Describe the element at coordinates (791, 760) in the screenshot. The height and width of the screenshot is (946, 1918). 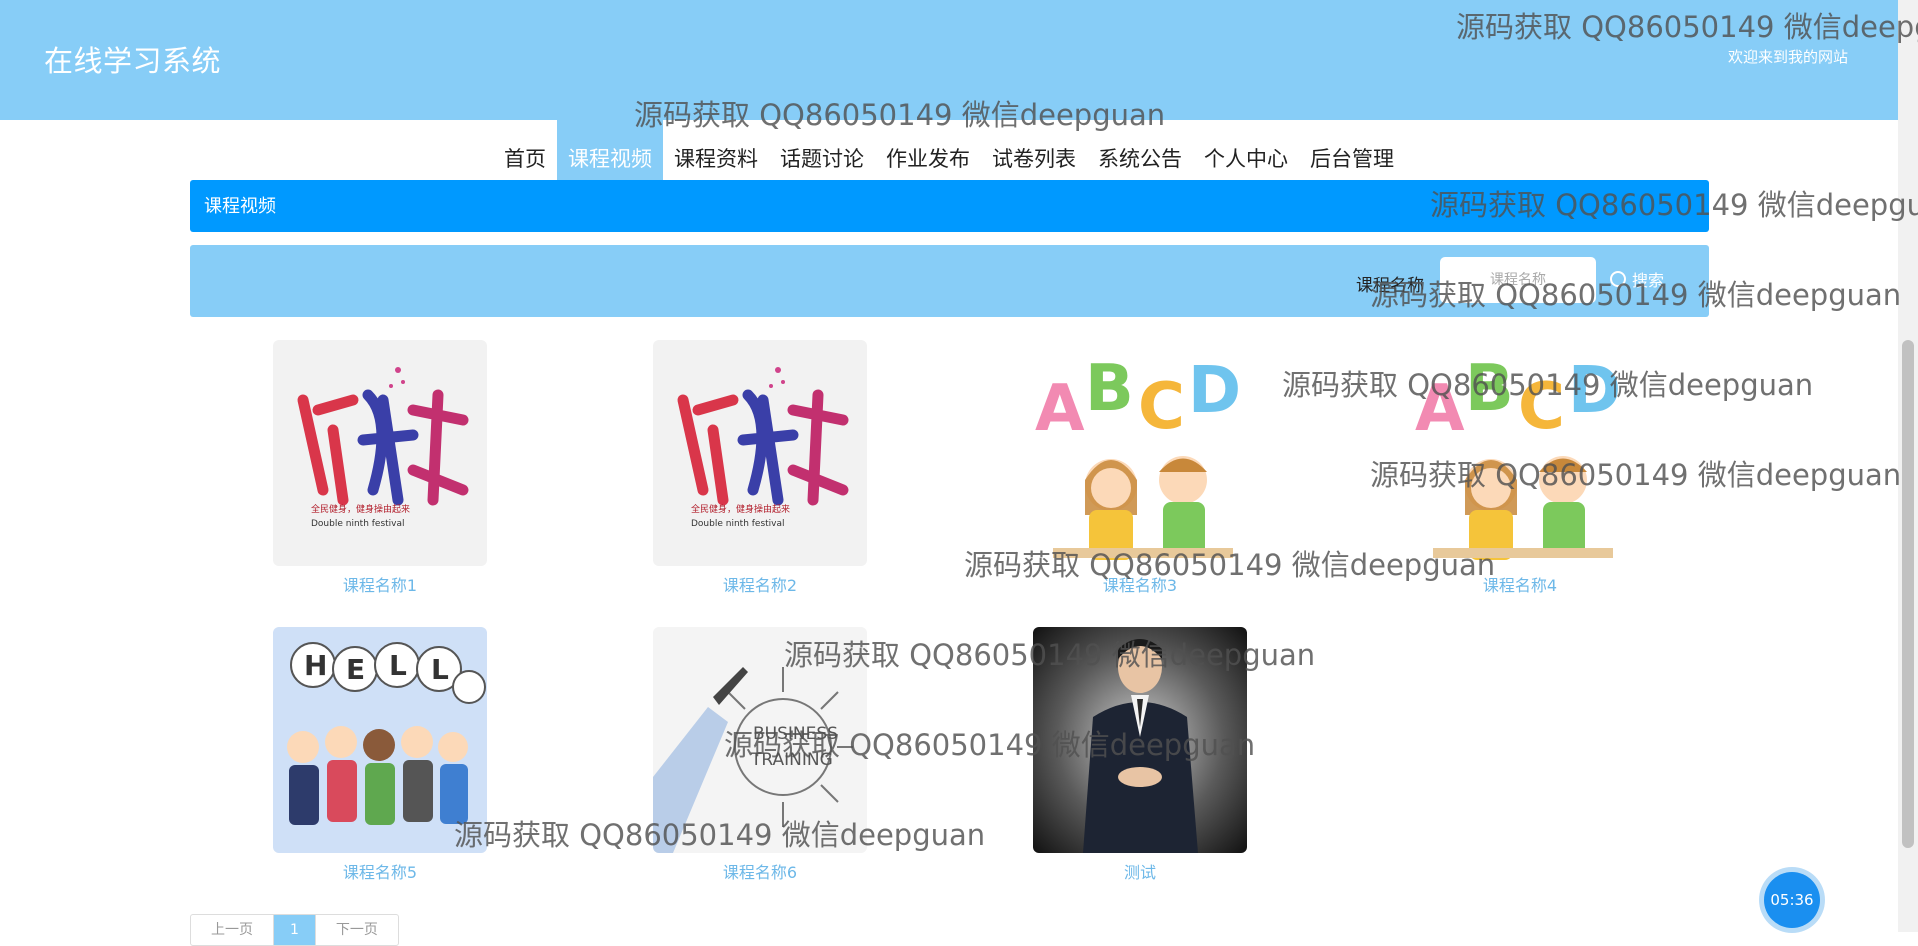
I see `svg-text: TRAINING` at that location.